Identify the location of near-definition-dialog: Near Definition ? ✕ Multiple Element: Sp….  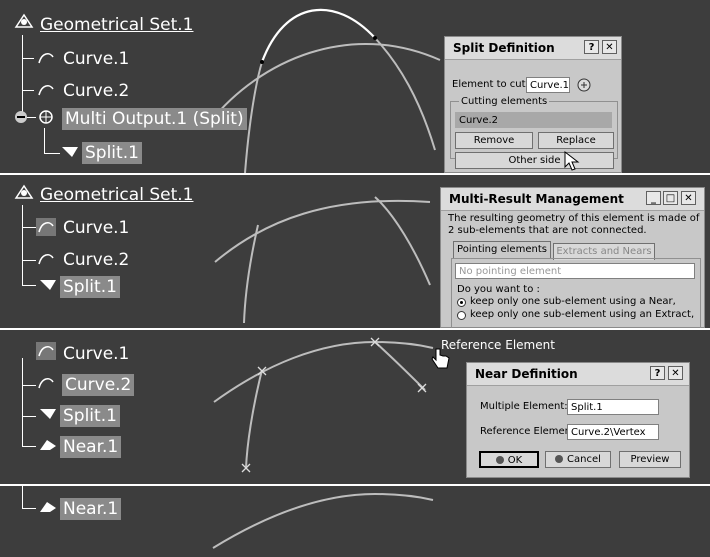
(578, 420).